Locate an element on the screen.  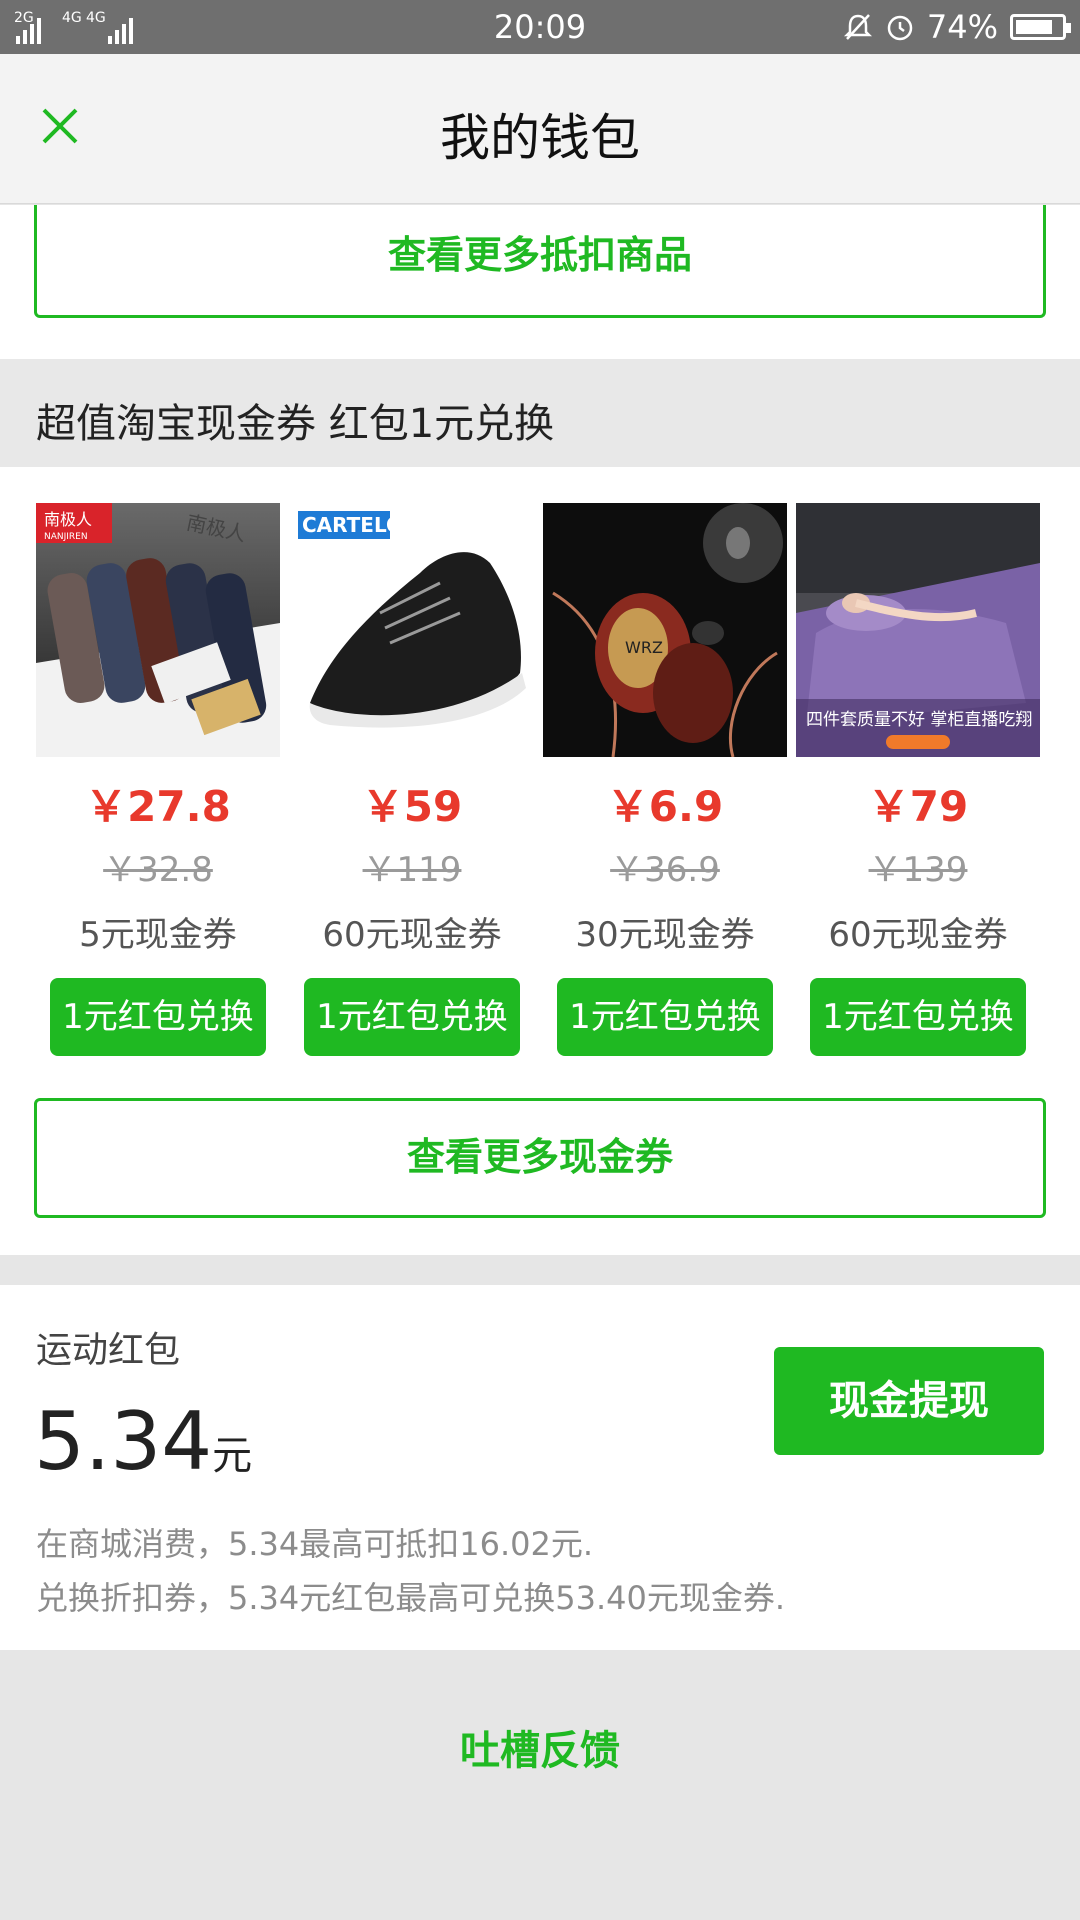
withdraw-button: 现金提现 is located at coordinates (909, 1401).